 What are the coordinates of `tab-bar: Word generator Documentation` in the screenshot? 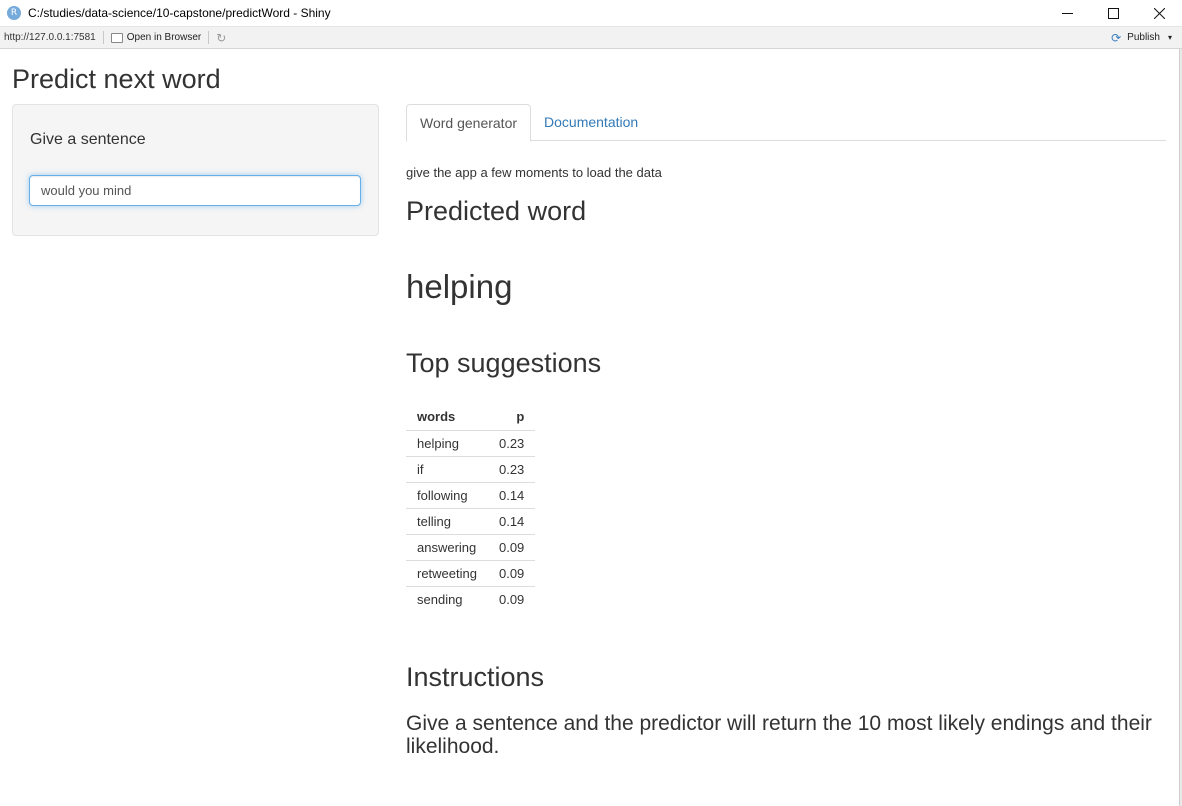 It's located at (786, 123).